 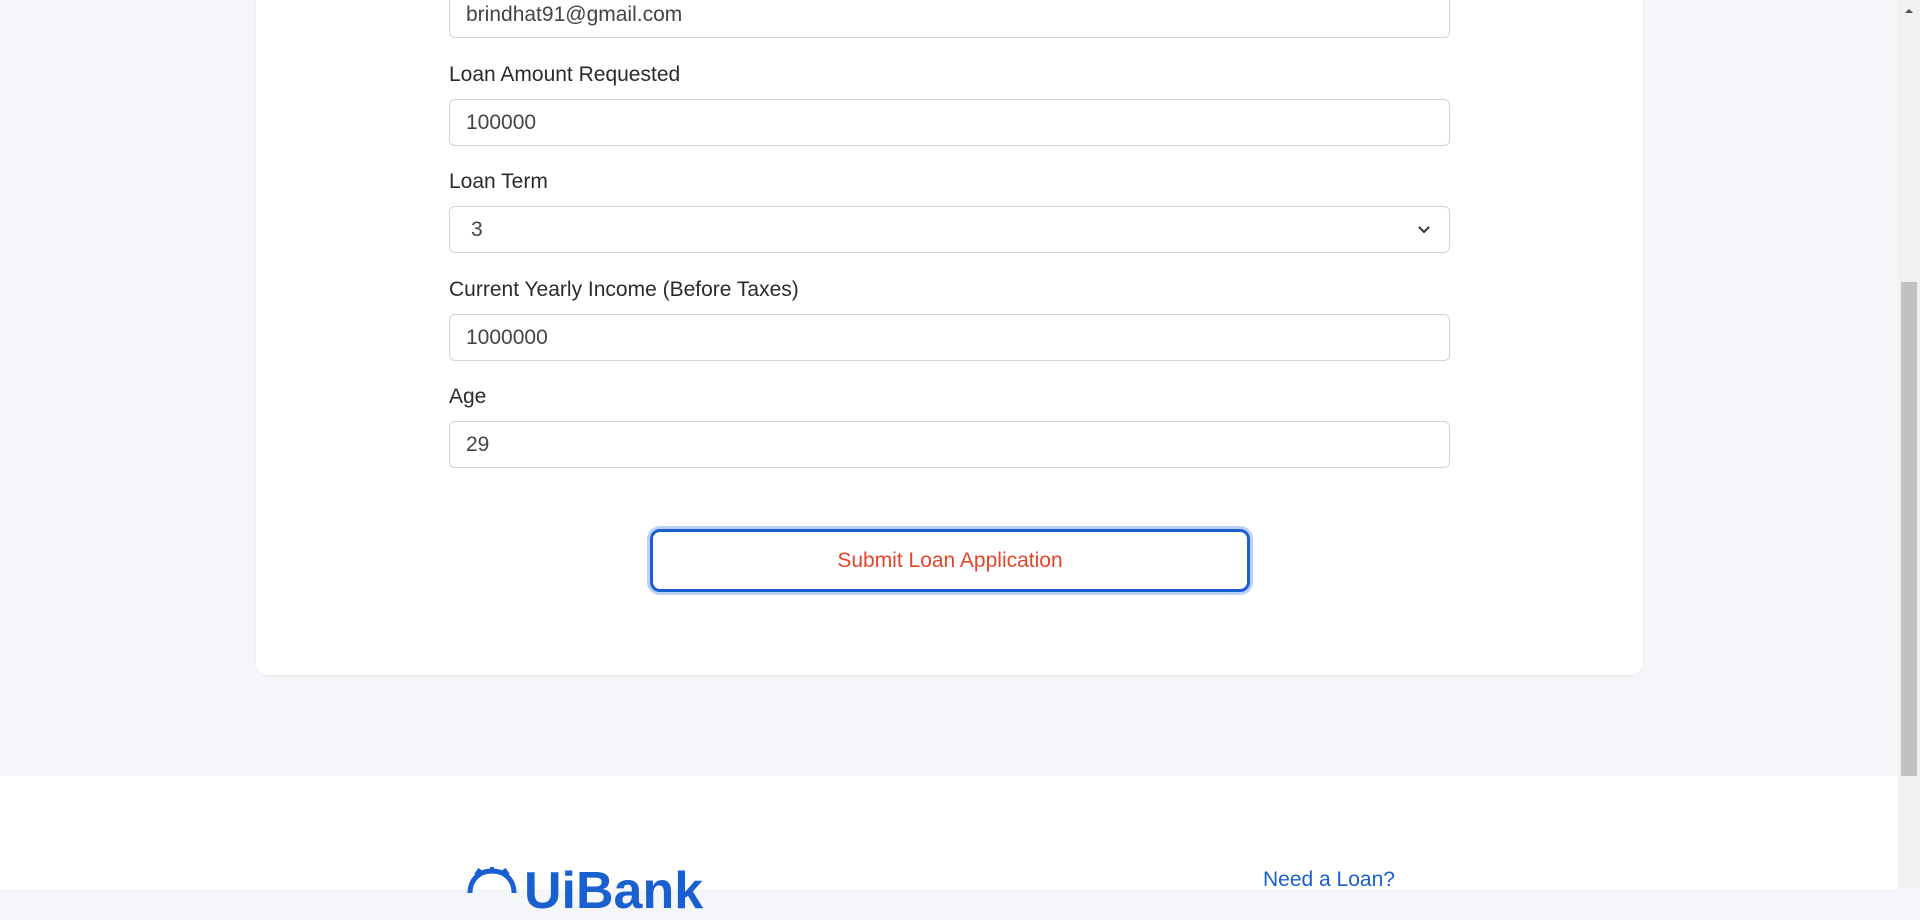 What do you see at coordinates (501, 122) in the screenshot?
I see `loan-amount-value: 100000` at bounding box center [501, 122].